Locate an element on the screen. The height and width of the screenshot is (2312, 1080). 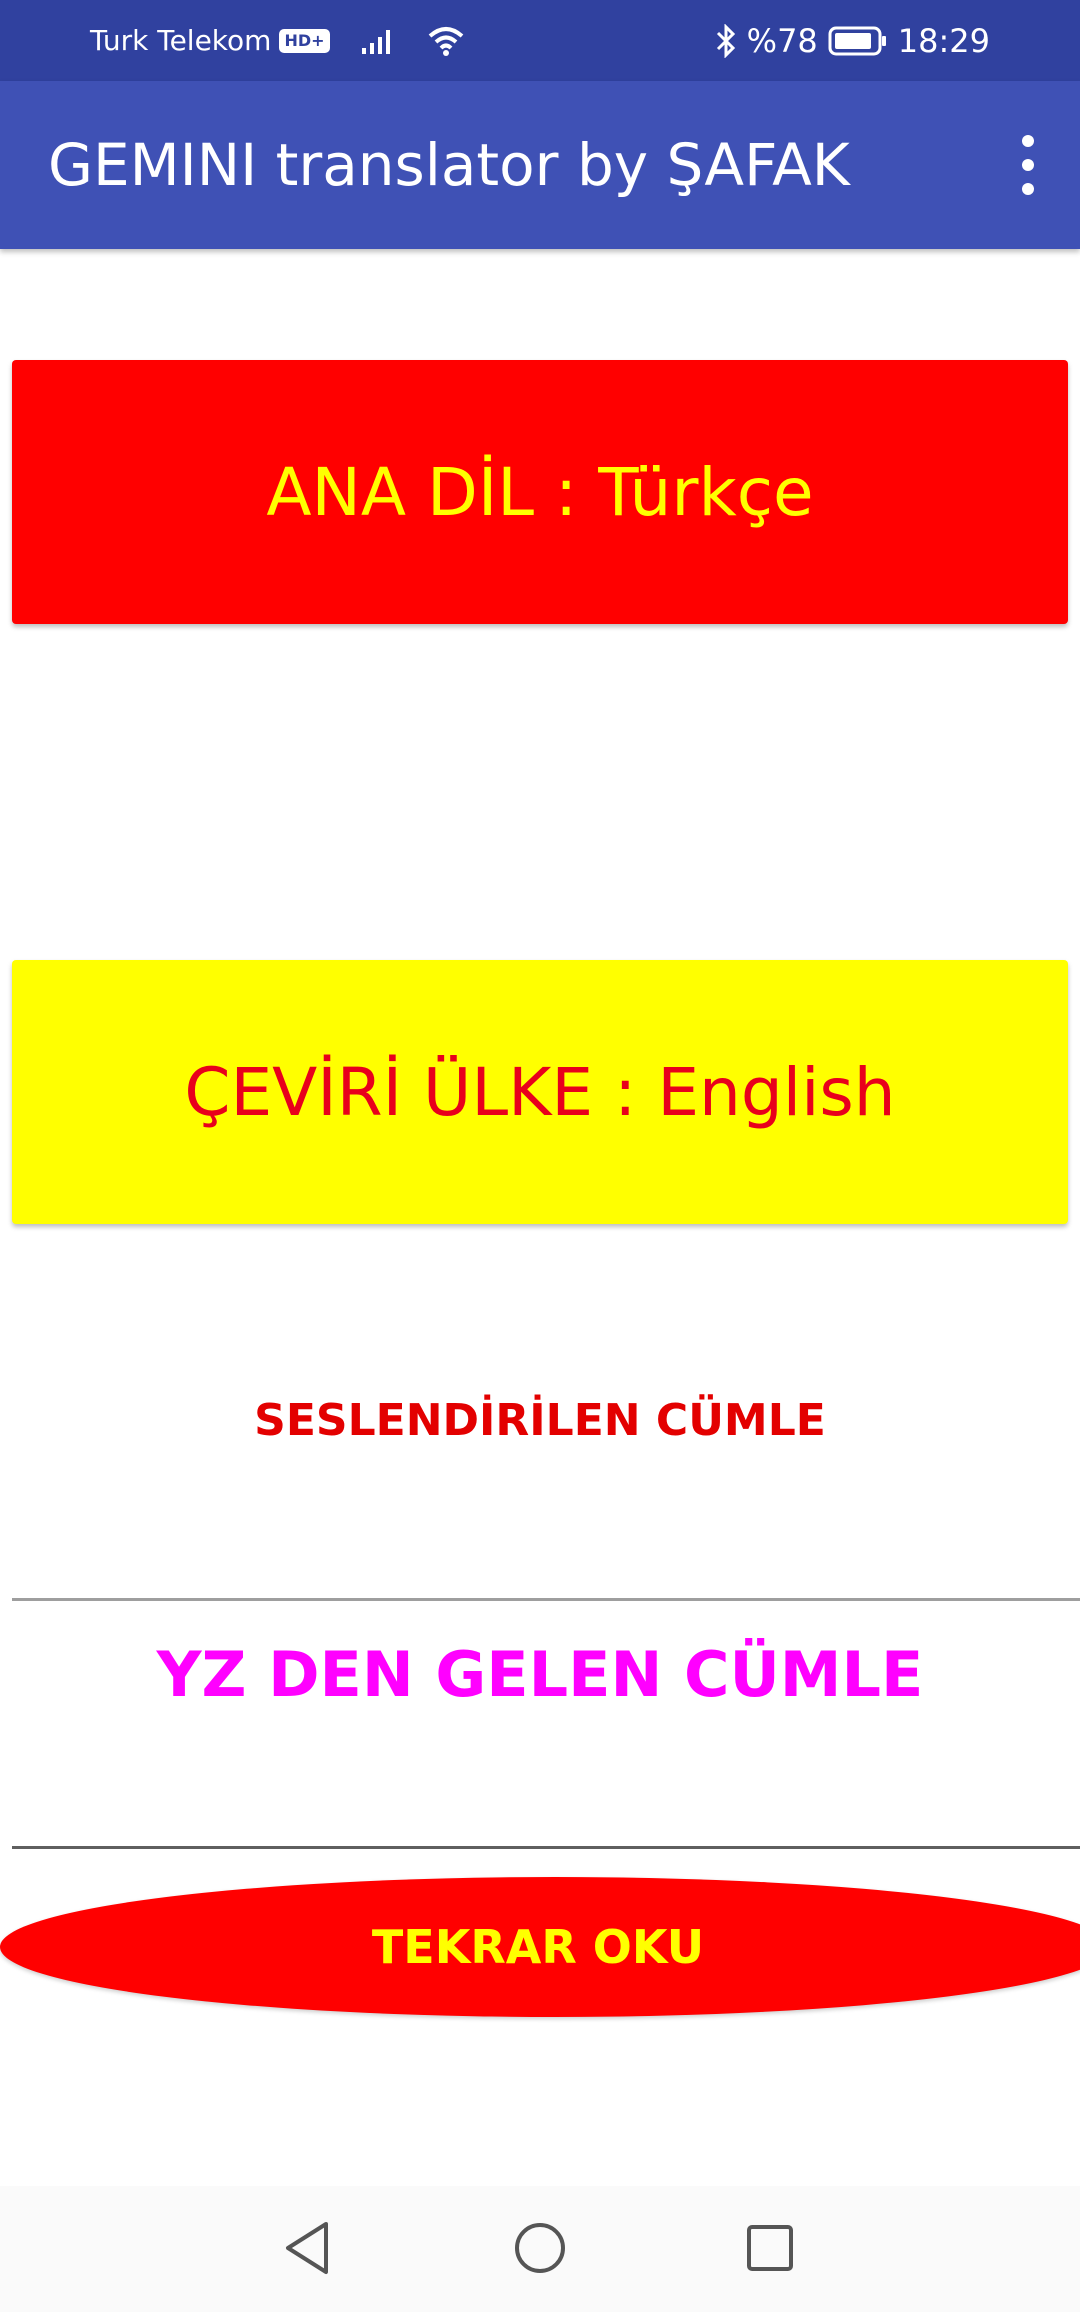
navigation-bar is located at coordinates (540, 2249).